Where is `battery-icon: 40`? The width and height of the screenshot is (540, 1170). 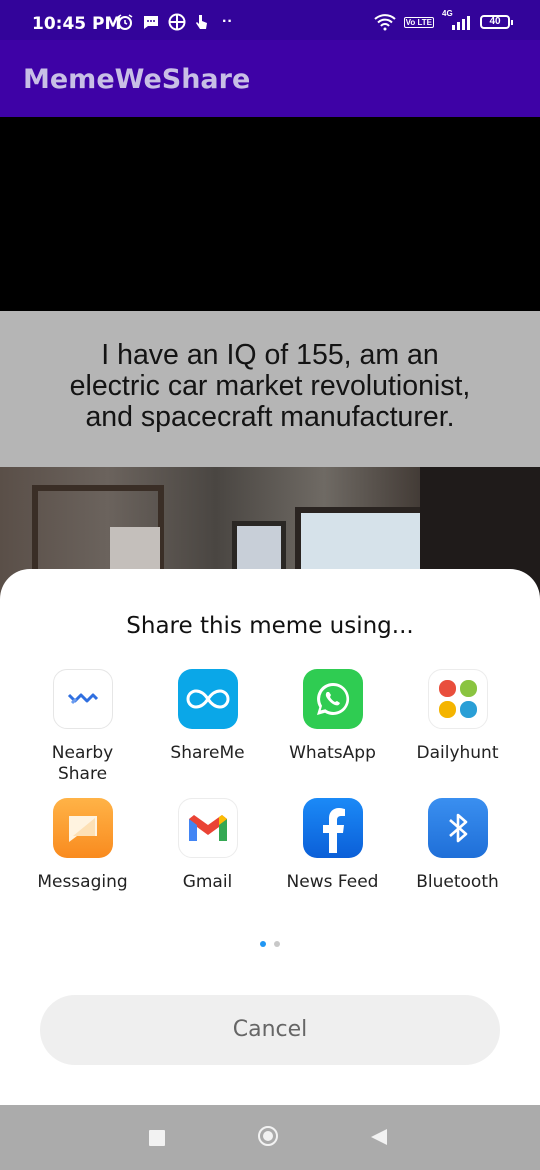 battery-icon: 40 is located at coordinates (496, 22).